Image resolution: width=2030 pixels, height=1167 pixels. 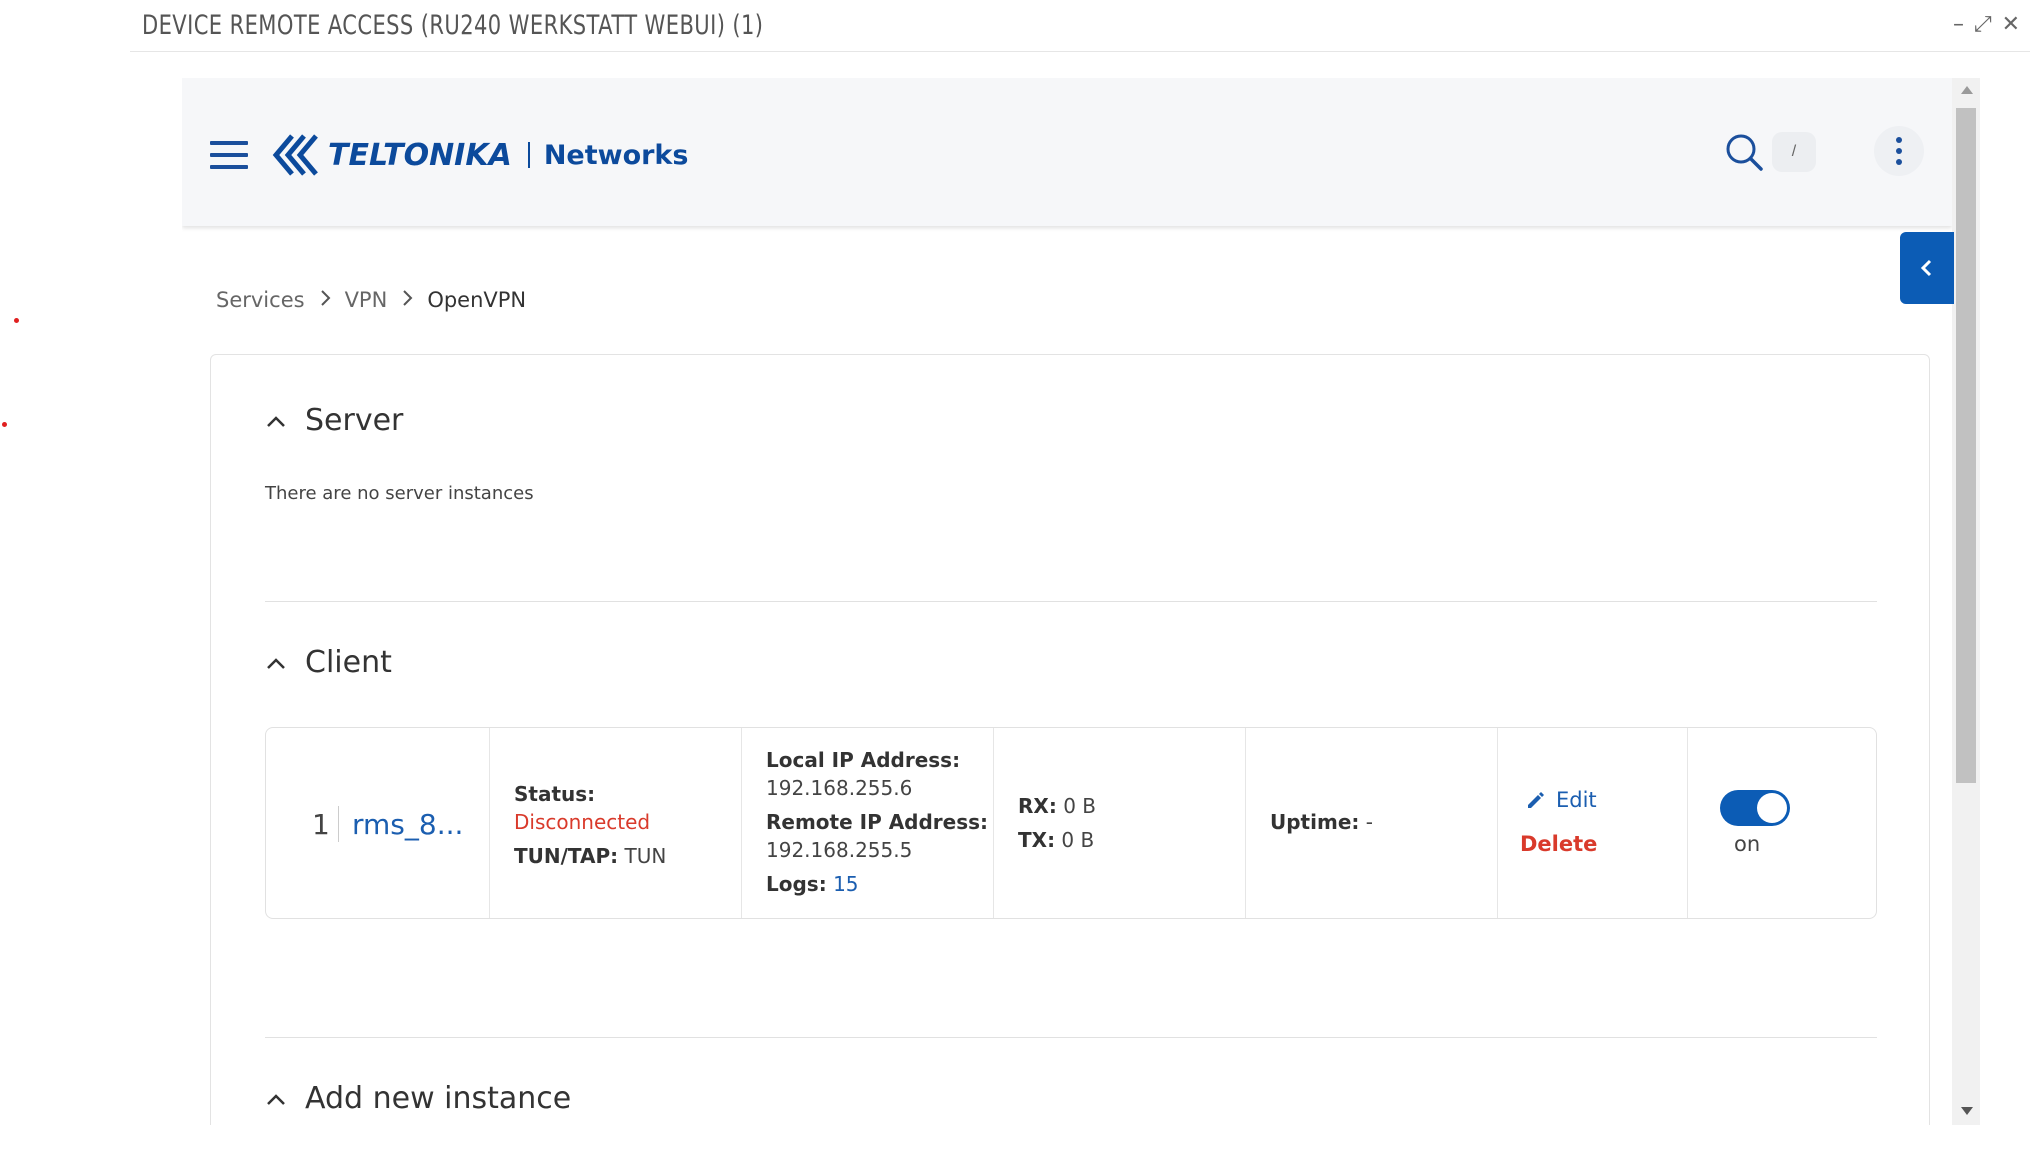 I want to click on instance-uptime-cell: Uptime: -, so click(x=1372, y=823).